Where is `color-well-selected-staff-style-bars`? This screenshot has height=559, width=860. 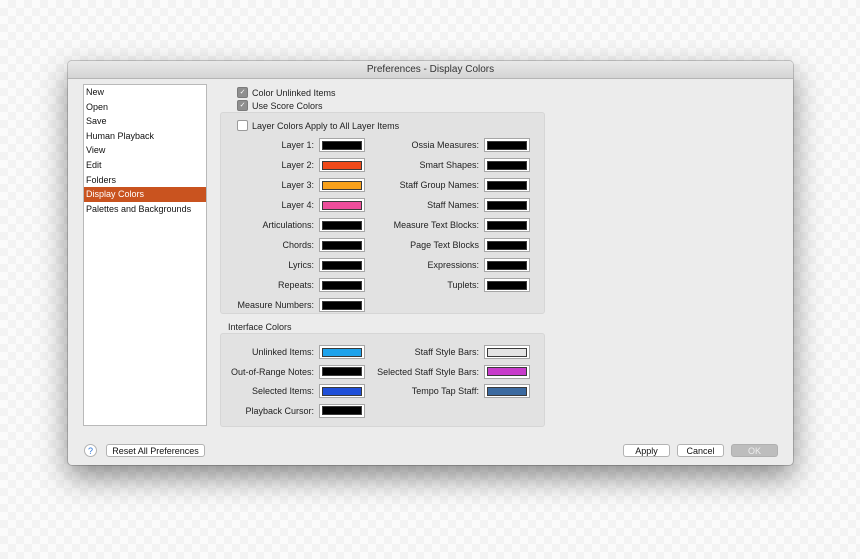 color-well-selected-staff-style-bars is located at coordinates (507, 371).